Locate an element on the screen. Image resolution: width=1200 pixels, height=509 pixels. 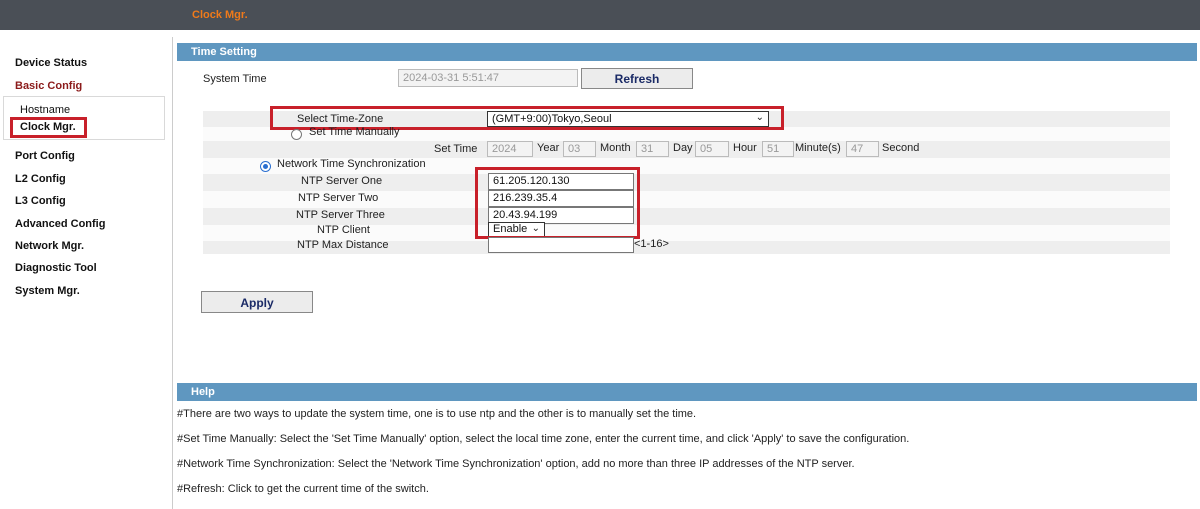
ntp-max-distance-label: NTP Max Distance is located at coordinates (343, 245).